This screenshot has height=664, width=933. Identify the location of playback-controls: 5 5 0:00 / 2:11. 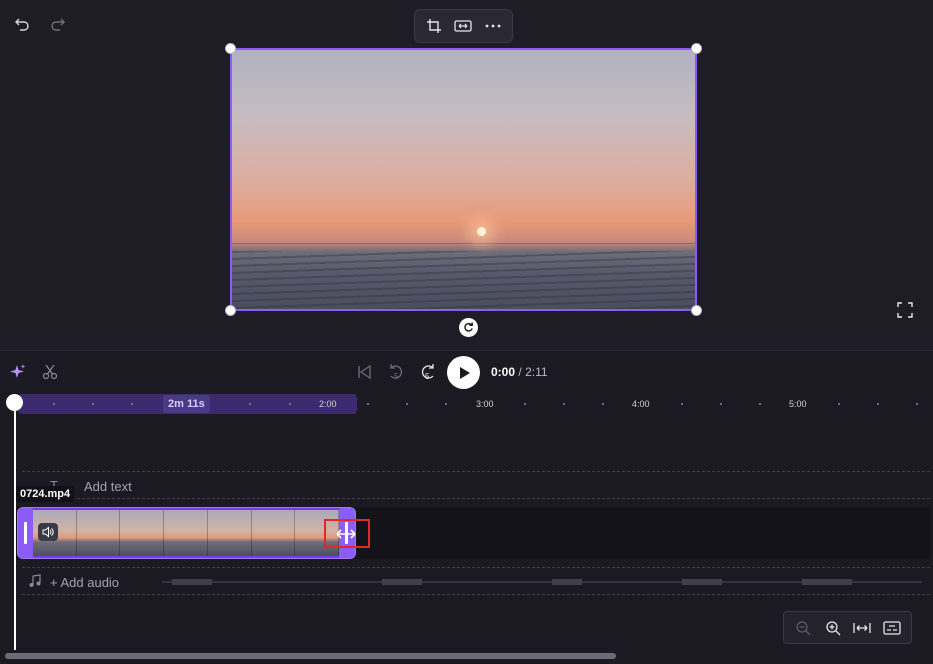
(466, 372).